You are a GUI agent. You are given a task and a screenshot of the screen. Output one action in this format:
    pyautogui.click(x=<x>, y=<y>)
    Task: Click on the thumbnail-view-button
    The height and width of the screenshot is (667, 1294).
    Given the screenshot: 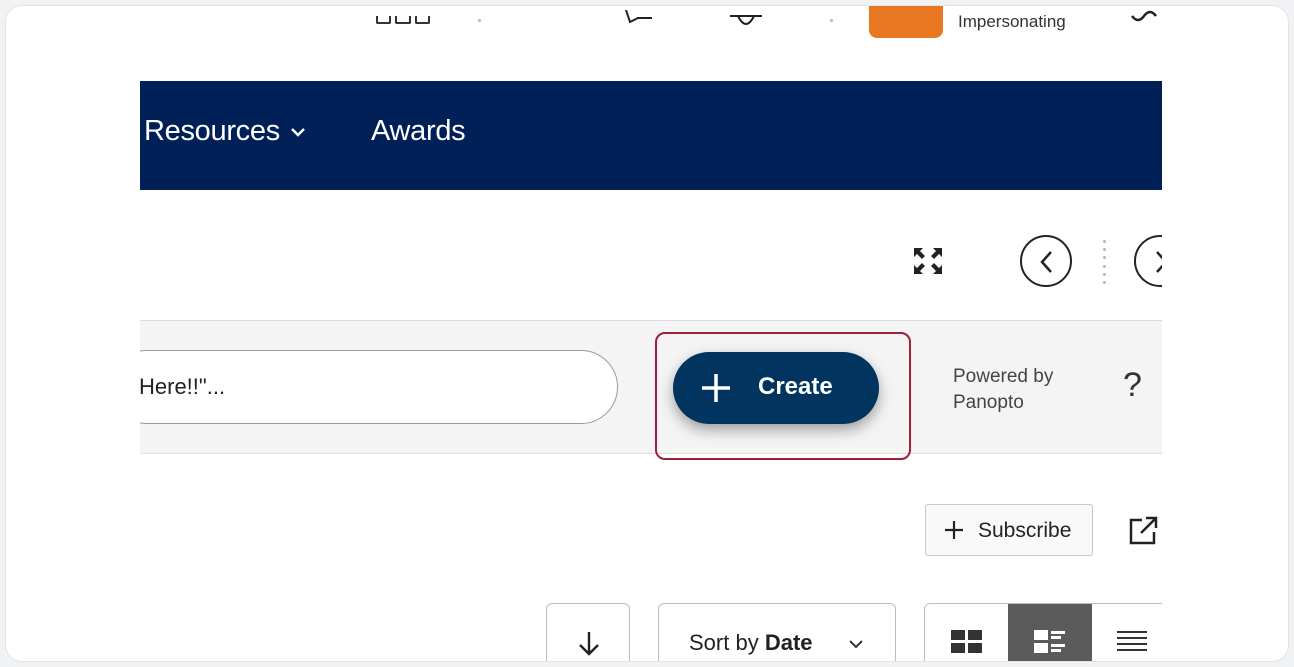 What is the action you would take?
    pyautogui.click(x=967, y=632)
    